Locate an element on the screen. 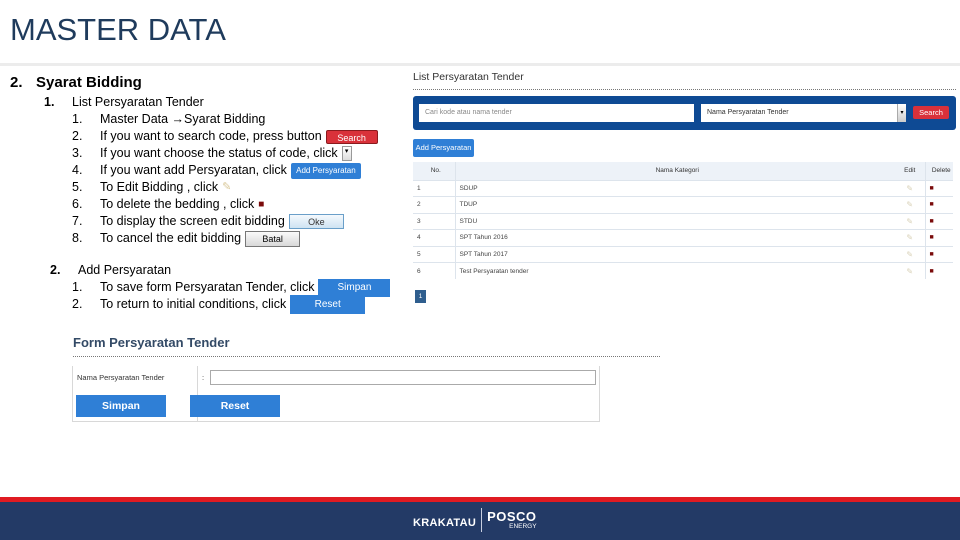  field-colon: : is located at coordinates (203, 377).